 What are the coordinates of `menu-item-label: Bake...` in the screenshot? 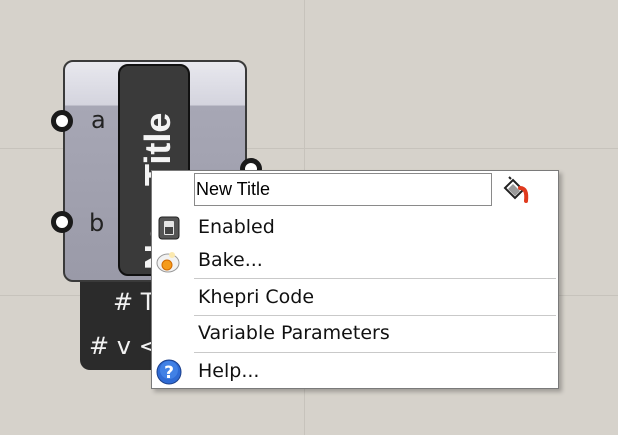 It's located at (230, 260).